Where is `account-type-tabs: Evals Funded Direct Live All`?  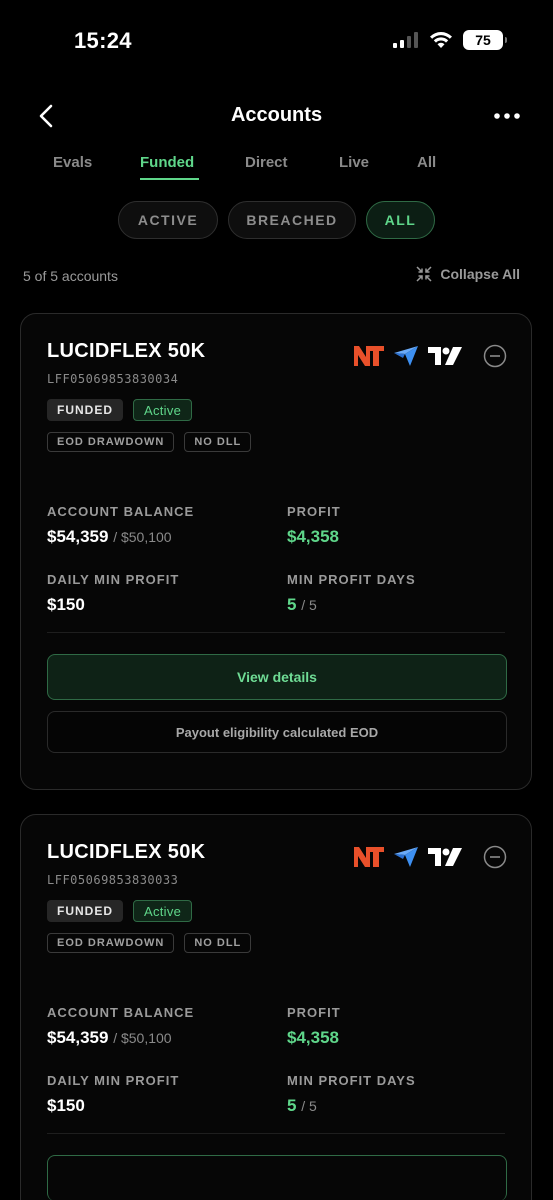
account-type-tabs: Evals Funded Direct Live All is located at coordinates (276, 167).